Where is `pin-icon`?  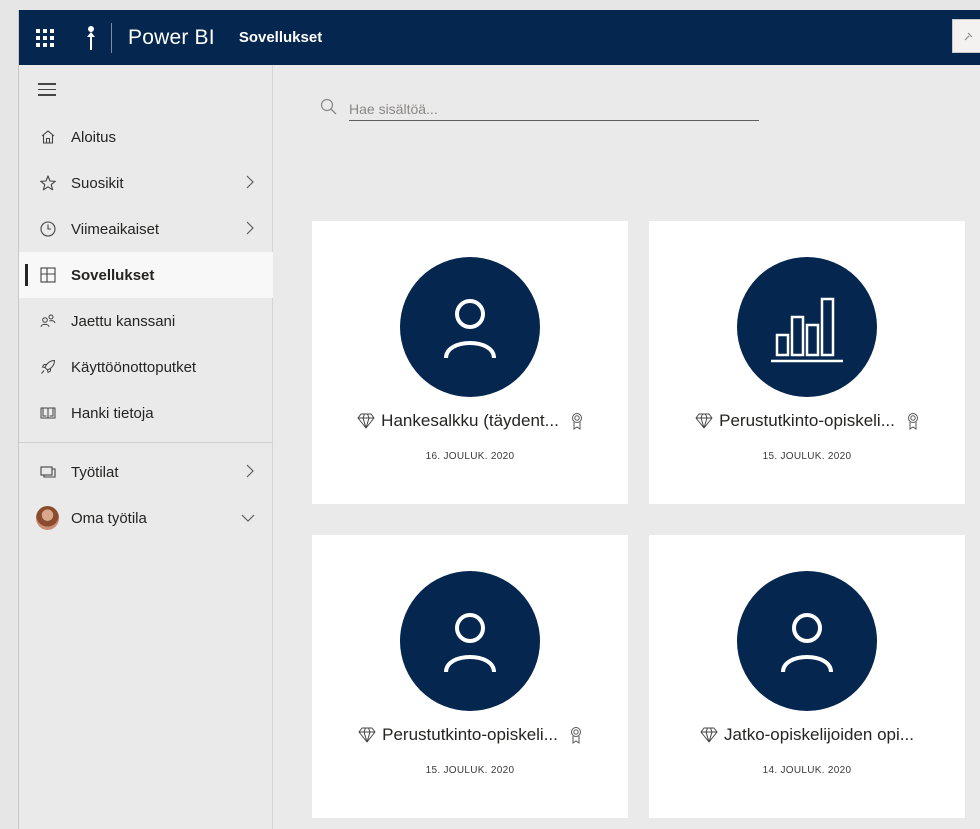
pin-icon is located at coordinates (968, 36).